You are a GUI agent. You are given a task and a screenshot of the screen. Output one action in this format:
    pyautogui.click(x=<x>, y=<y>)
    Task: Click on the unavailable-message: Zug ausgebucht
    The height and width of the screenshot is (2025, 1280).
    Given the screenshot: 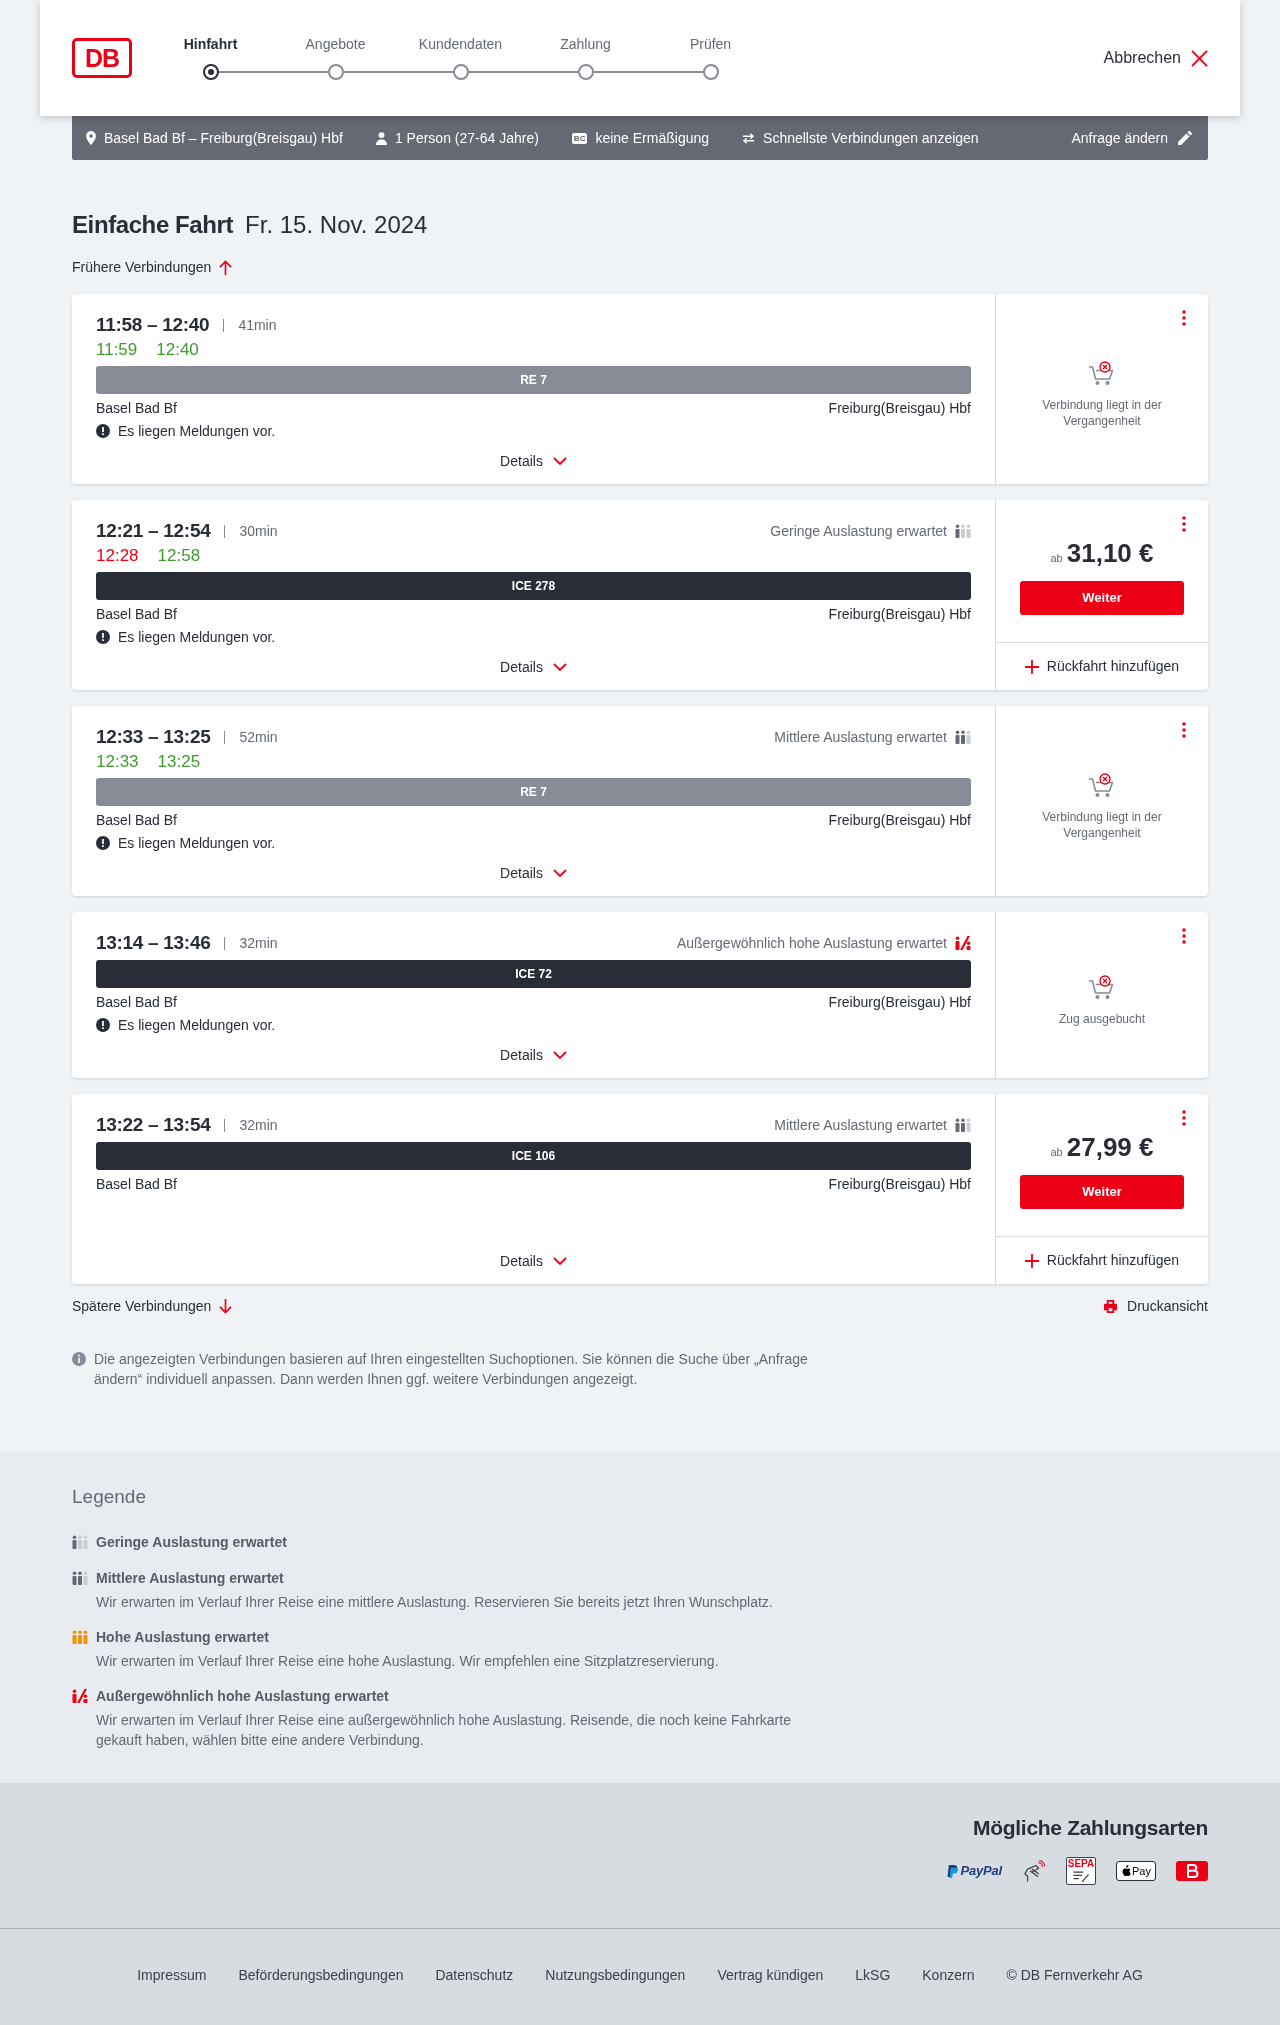 What is the action you would take?
    pyautogui.click(x=1102, y=1019)
    